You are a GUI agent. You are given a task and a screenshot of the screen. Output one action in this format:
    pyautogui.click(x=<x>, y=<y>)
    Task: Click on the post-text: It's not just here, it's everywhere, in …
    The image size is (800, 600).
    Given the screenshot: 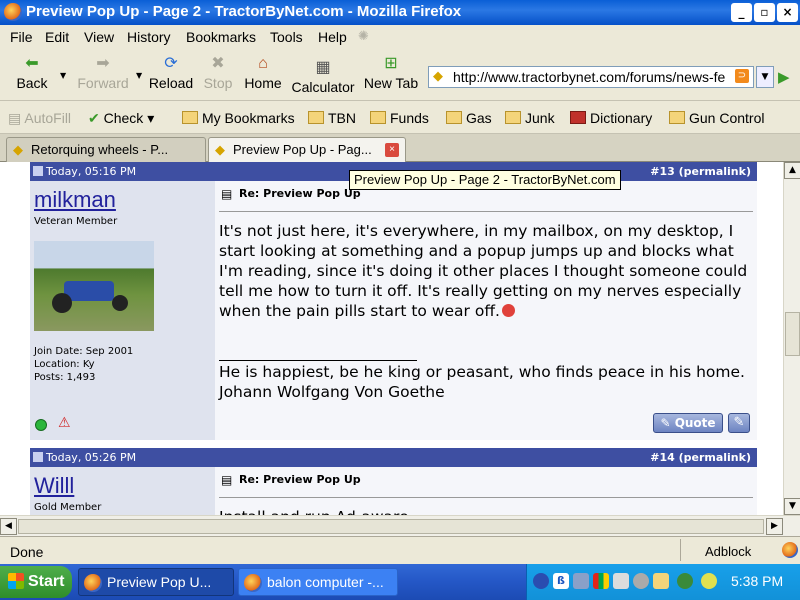 What is the action you would take?
    pyautogui.click(x=483, y=271)
    